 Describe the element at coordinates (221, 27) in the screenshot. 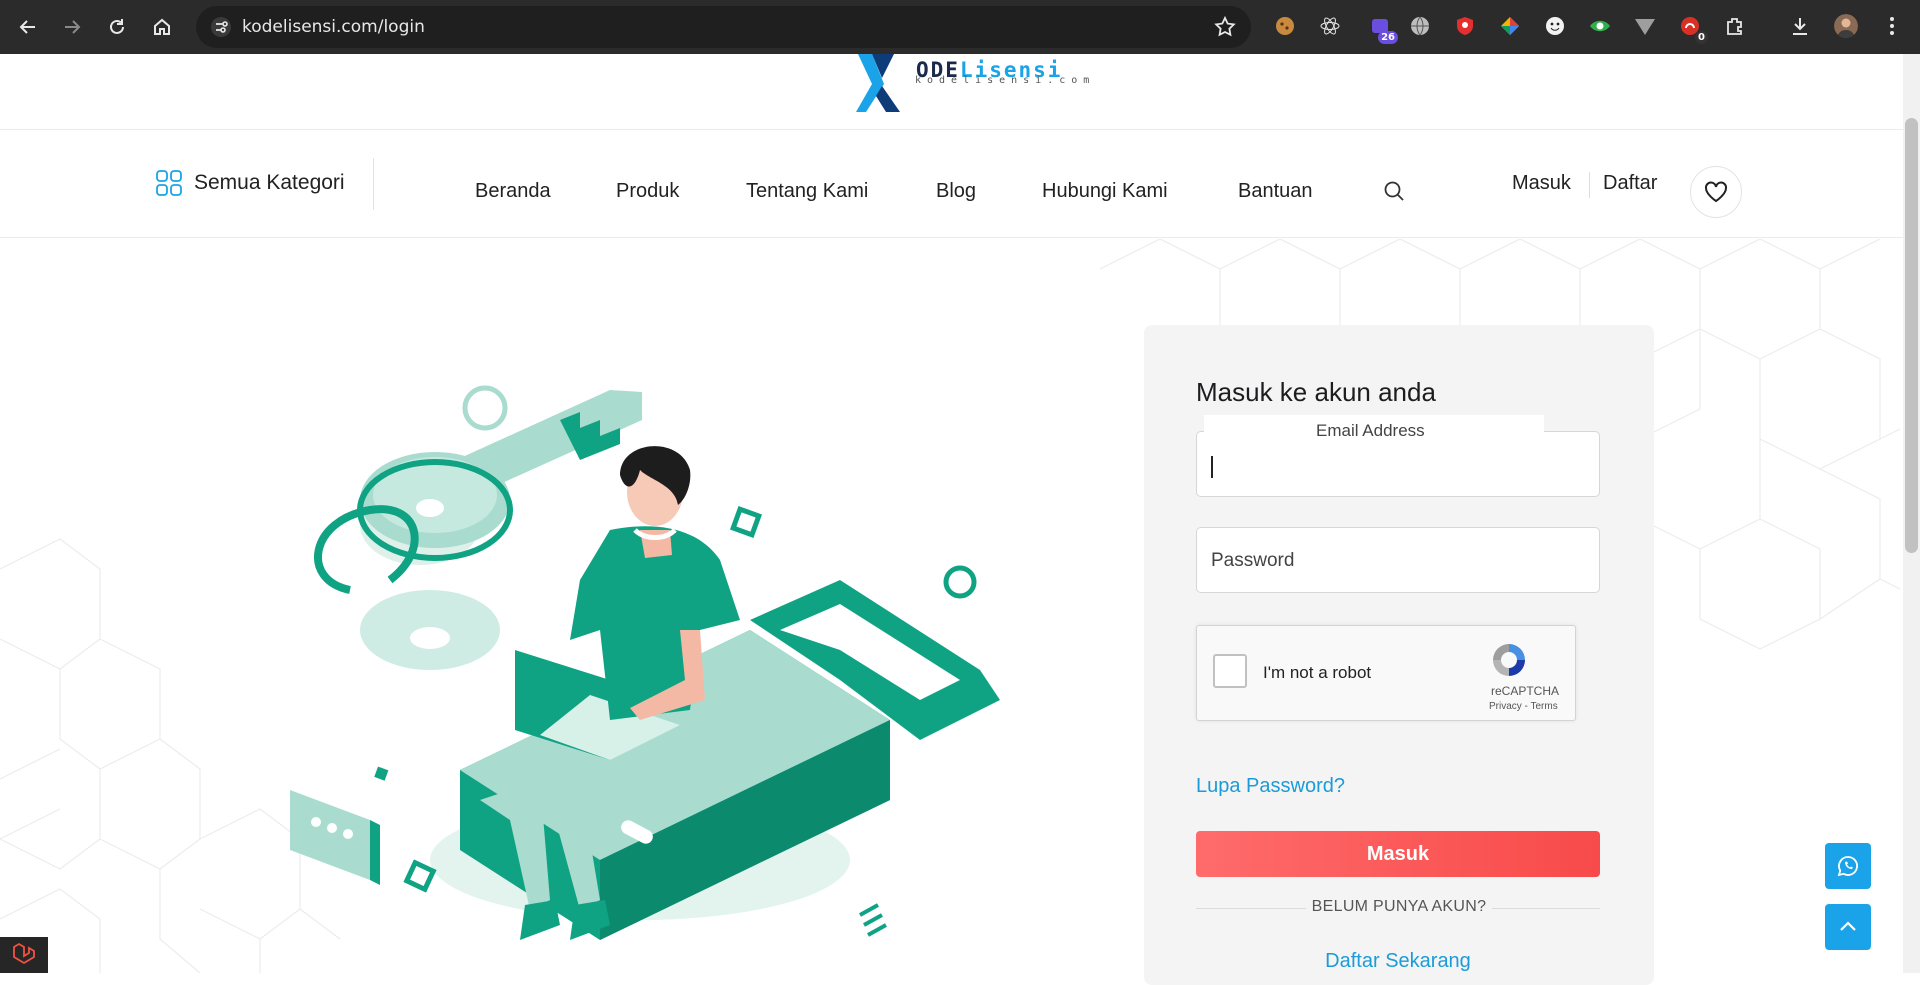

I see `site-info-icon` at that location.